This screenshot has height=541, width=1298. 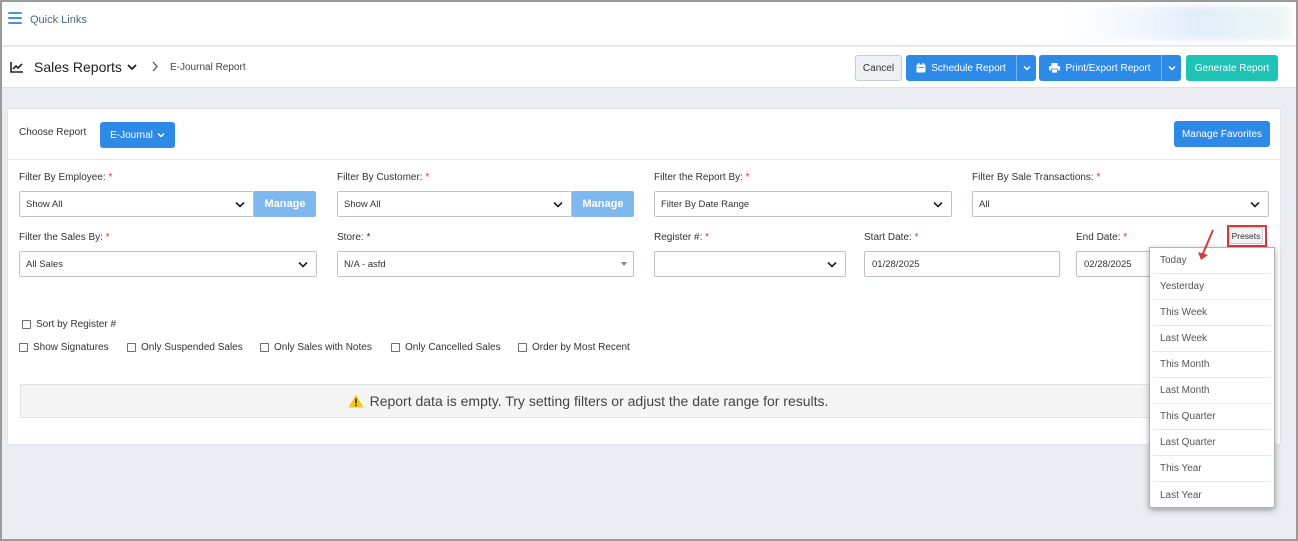 I want to click on menu-icon, so click(x=15, y=18).